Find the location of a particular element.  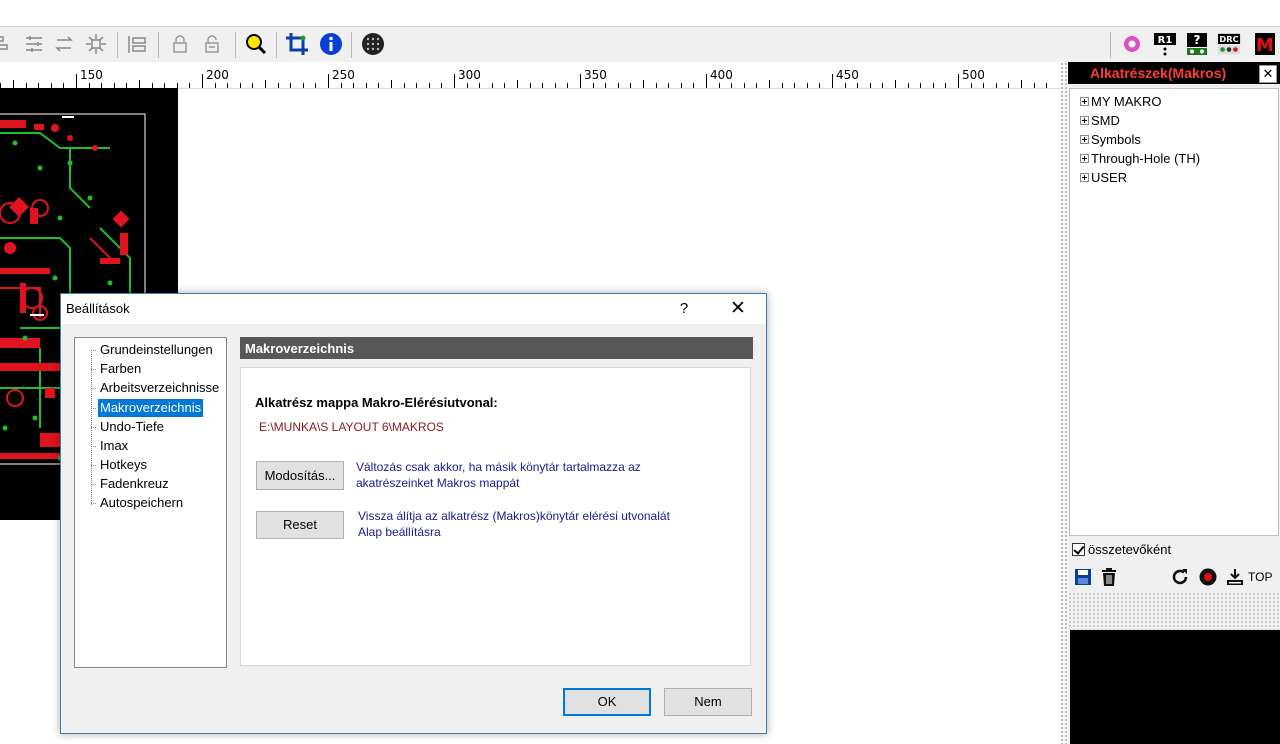

drc-label: DRC is located at coordinates (1228, 39).